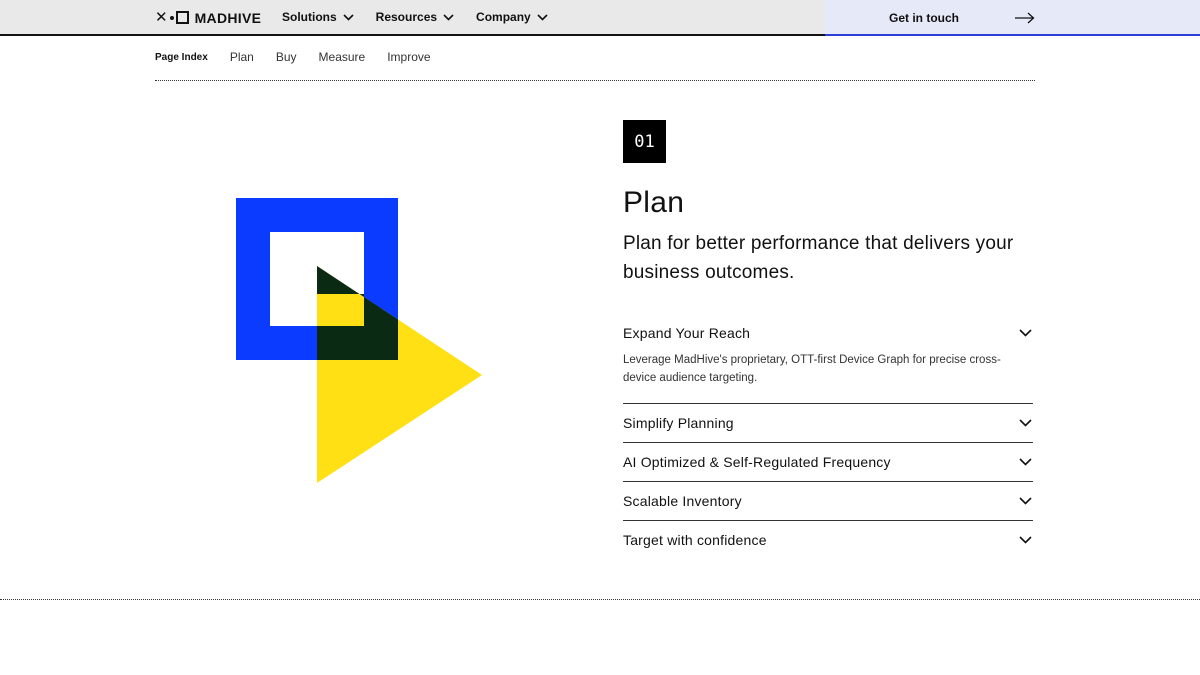  Describe the element at coordinates (924, 18) in the screenshot. I see `get-in-touch-label: Get in touch` at that location.